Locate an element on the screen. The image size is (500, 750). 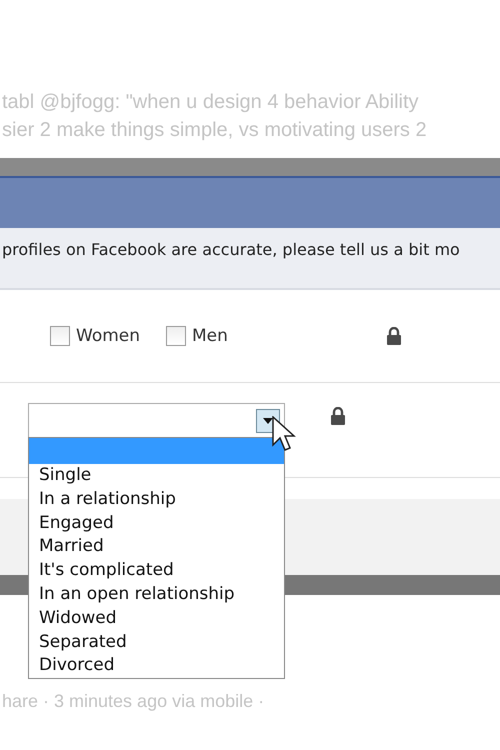
dropdown-option: Married is located at coordinates (156, 547).